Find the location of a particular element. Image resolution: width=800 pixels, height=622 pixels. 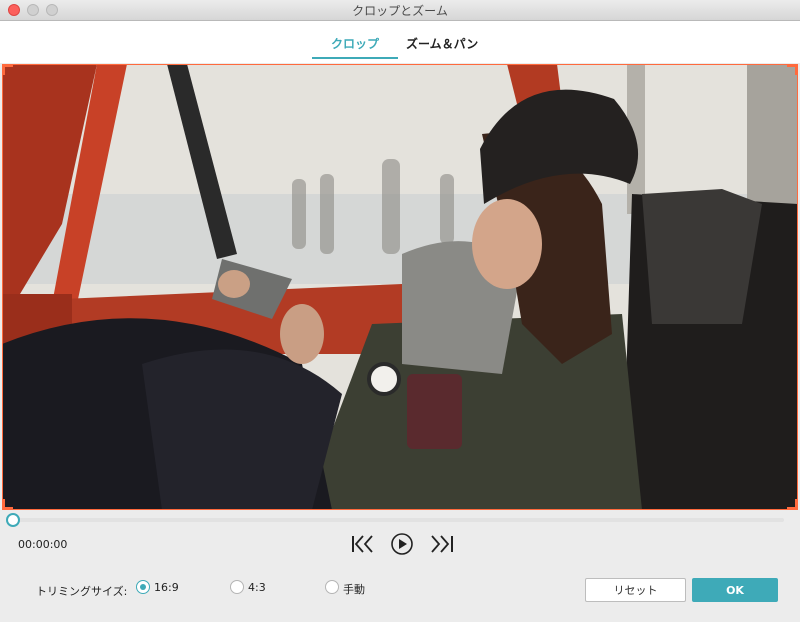

title-bar: クロップとズーム is located at coordinates (400, 10).